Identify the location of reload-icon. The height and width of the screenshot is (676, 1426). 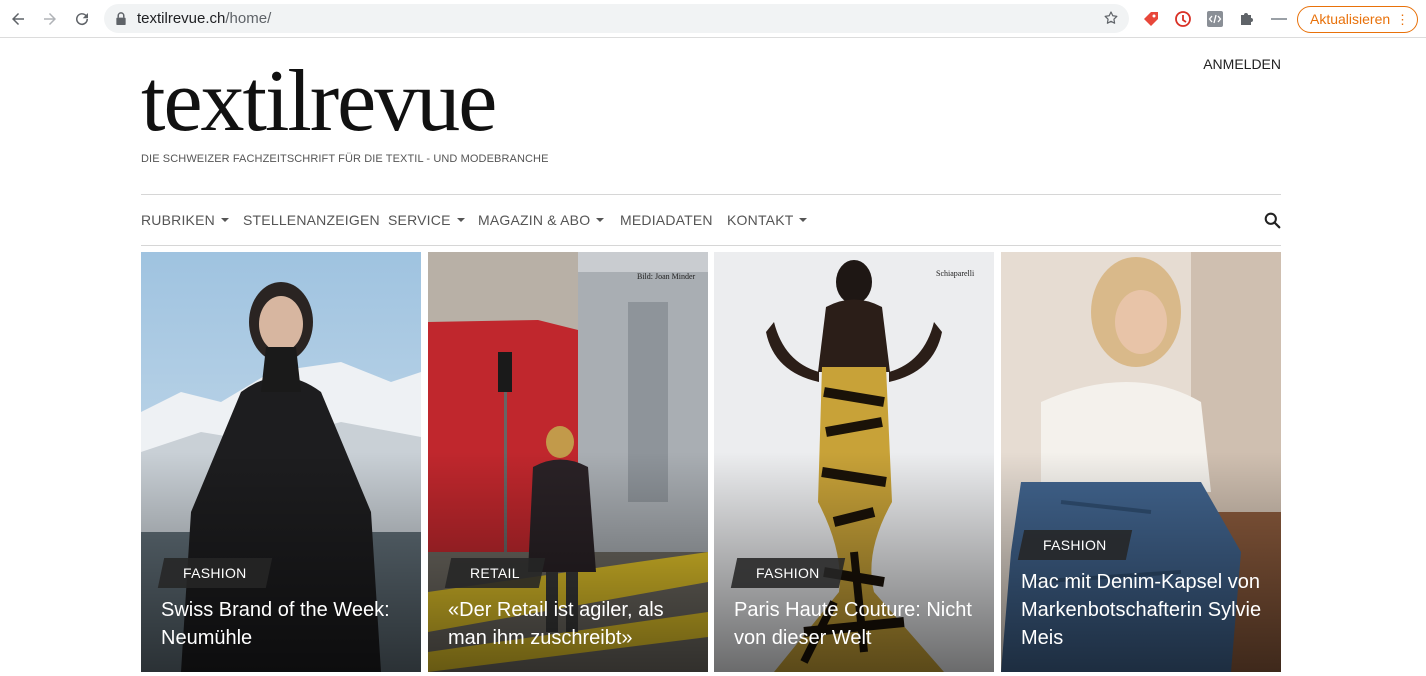
(82, 19).